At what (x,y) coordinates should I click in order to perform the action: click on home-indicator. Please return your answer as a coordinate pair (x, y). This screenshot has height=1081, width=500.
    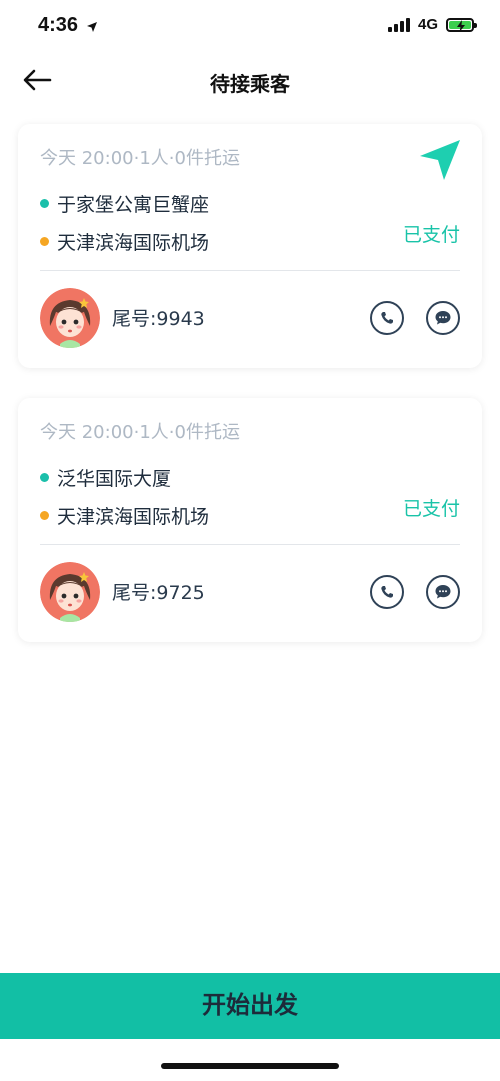
    Looking at the image, I should click on (250, 1066).